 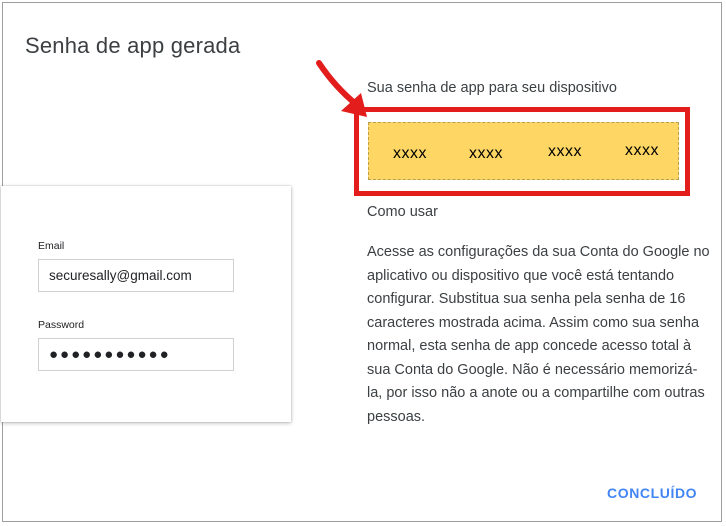 What do you see at coordinates (652, 493) in the screenshot?
I see `done-button: CONCLUÍDO` at bounding box center [652, 493].